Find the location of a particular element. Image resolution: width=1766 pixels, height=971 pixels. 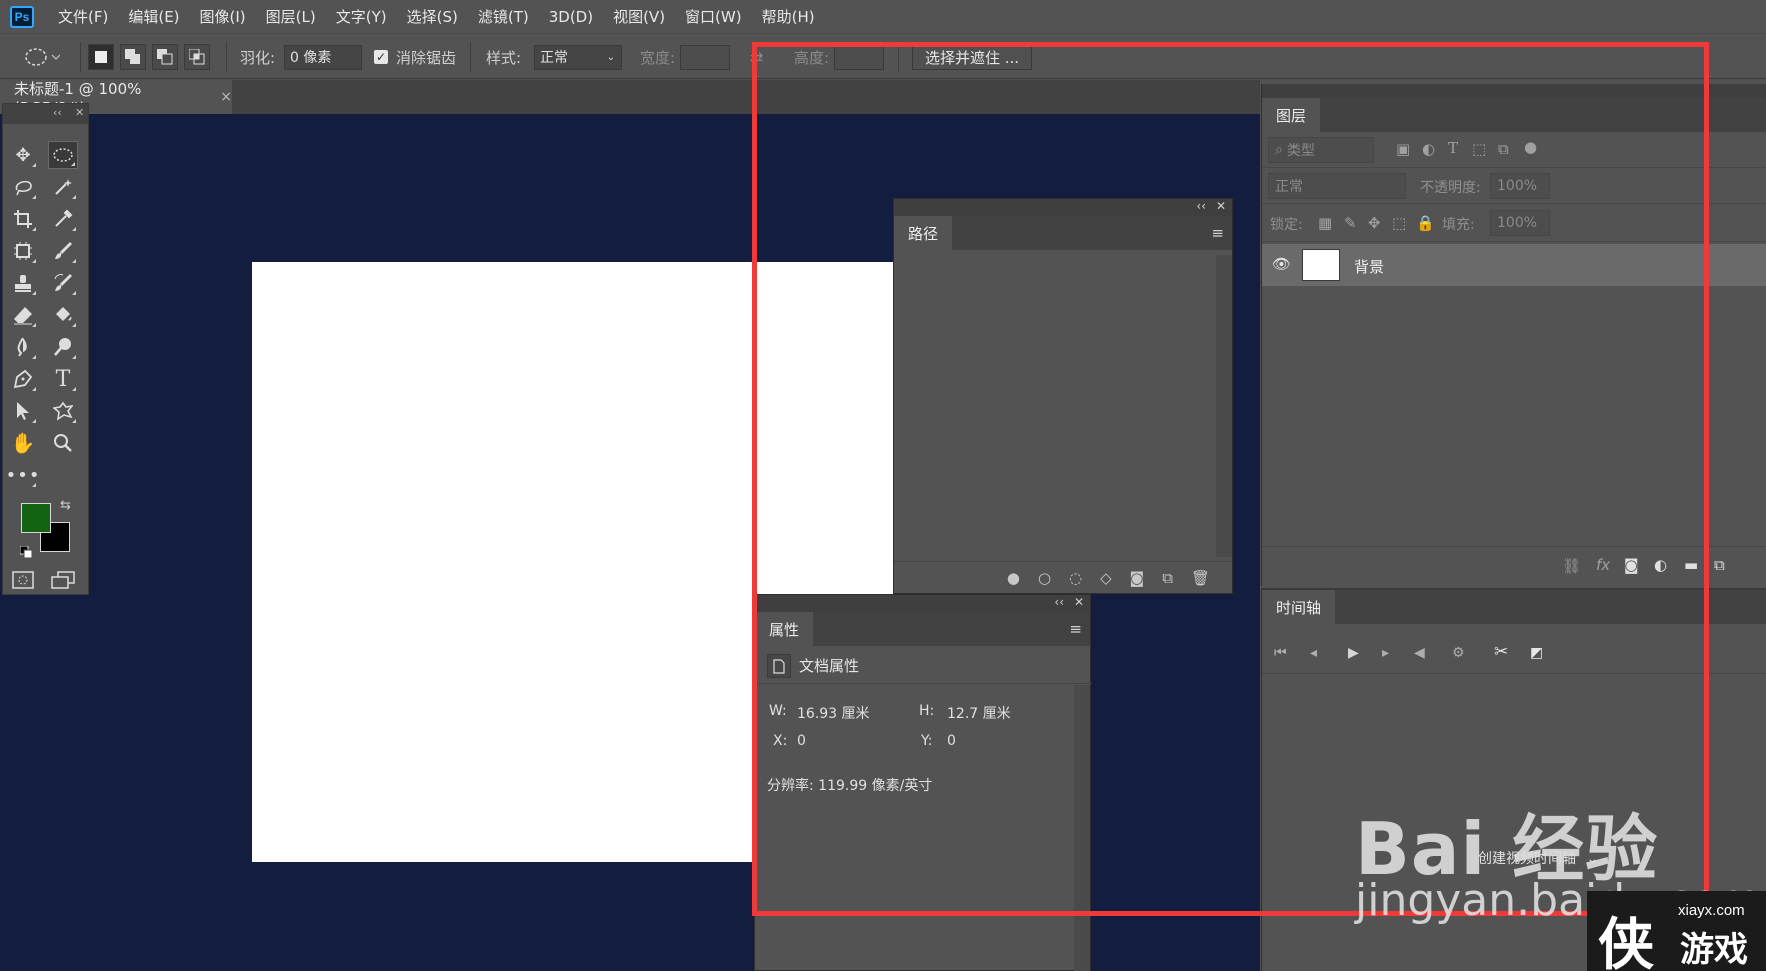

subtract-selection-icon is located at coordinates (165, 57).